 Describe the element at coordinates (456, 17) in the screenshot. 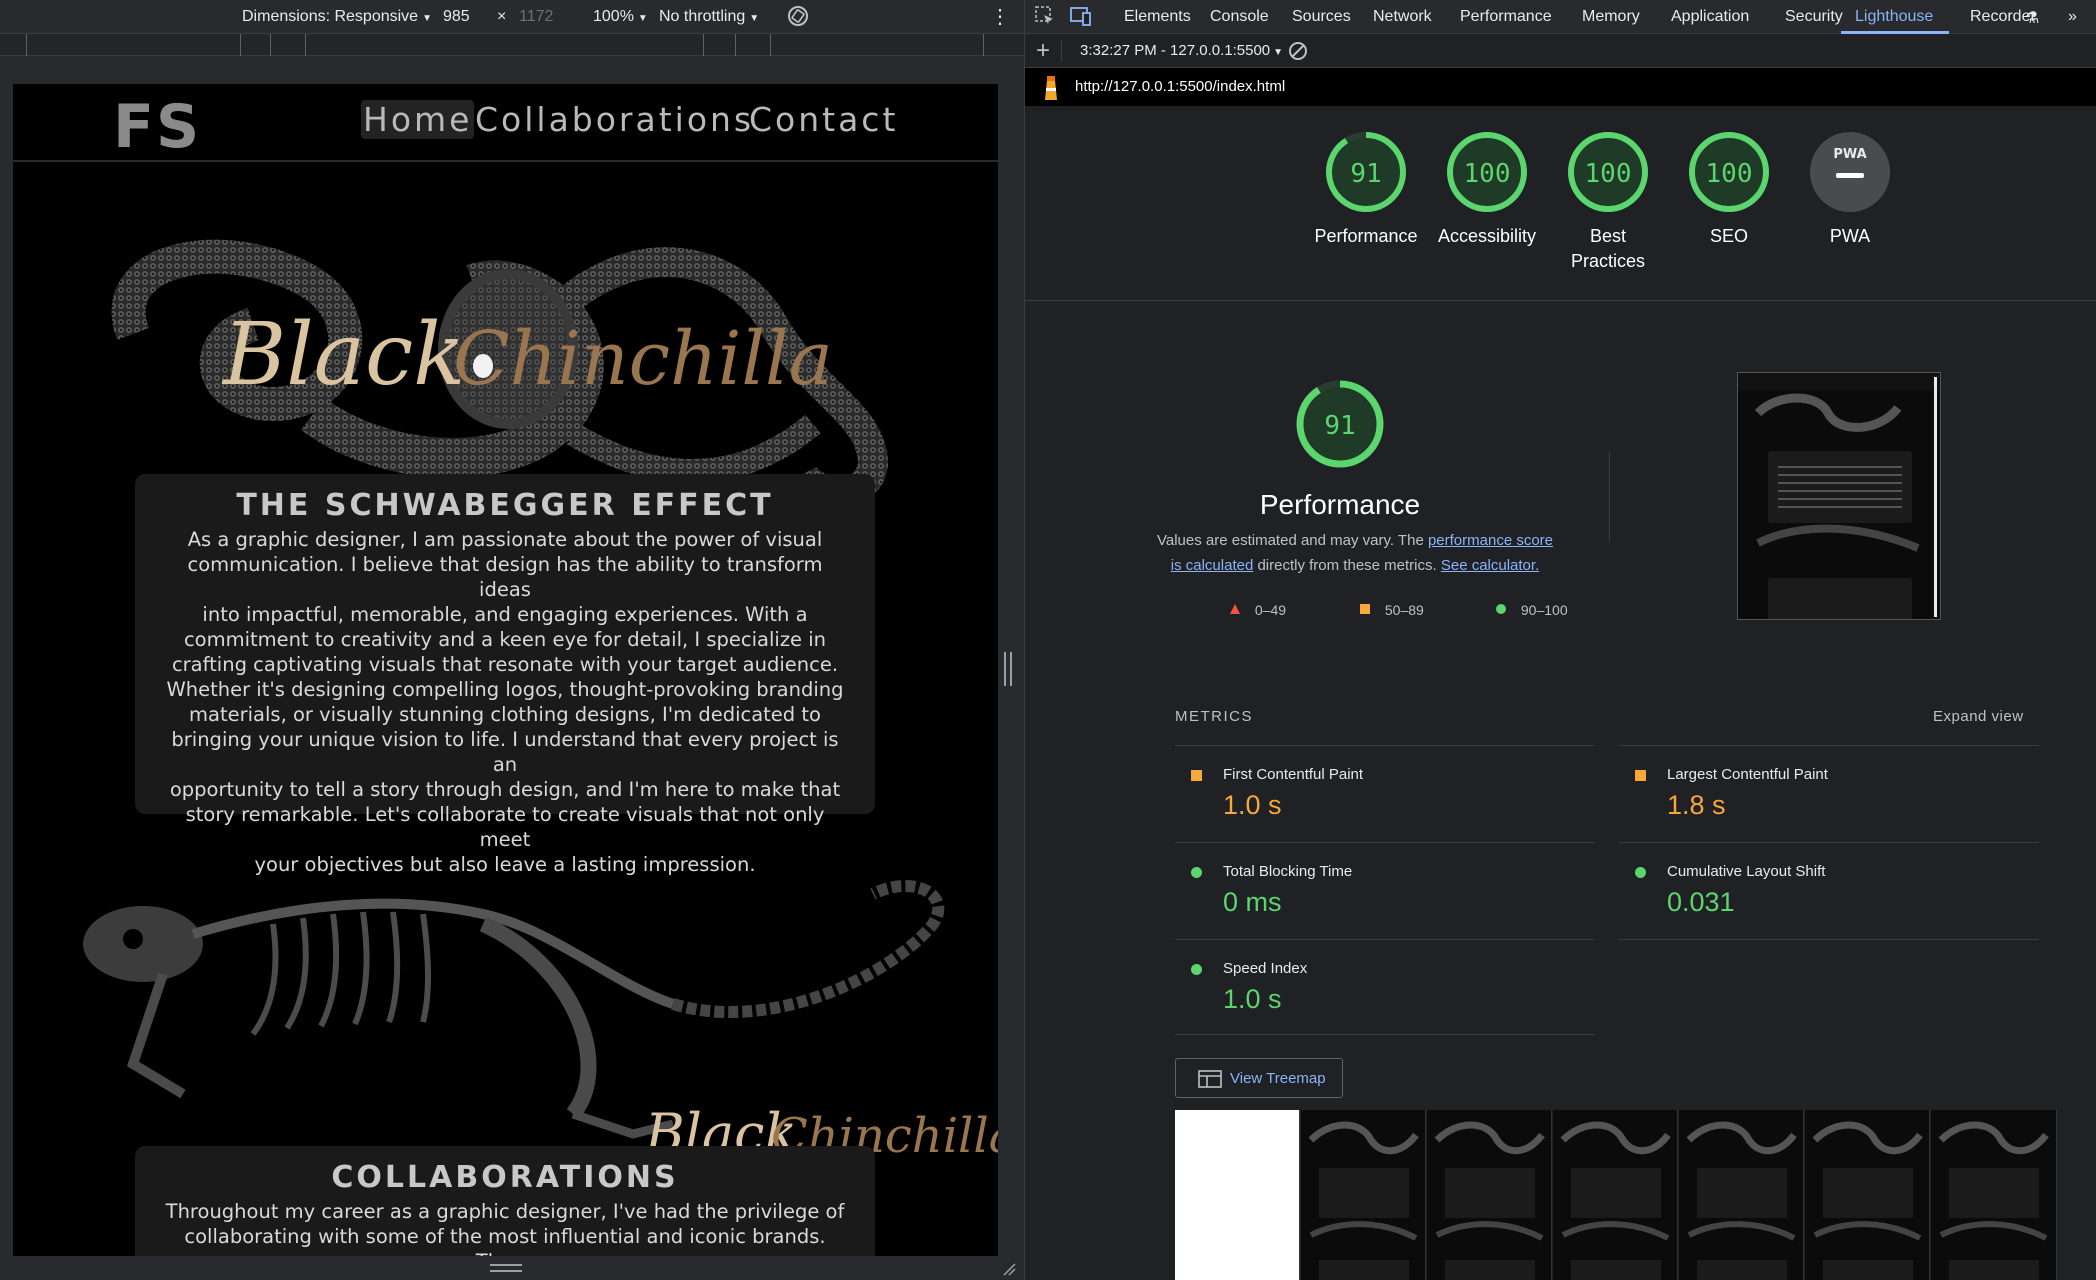

I see `width-input: 985` at that location.